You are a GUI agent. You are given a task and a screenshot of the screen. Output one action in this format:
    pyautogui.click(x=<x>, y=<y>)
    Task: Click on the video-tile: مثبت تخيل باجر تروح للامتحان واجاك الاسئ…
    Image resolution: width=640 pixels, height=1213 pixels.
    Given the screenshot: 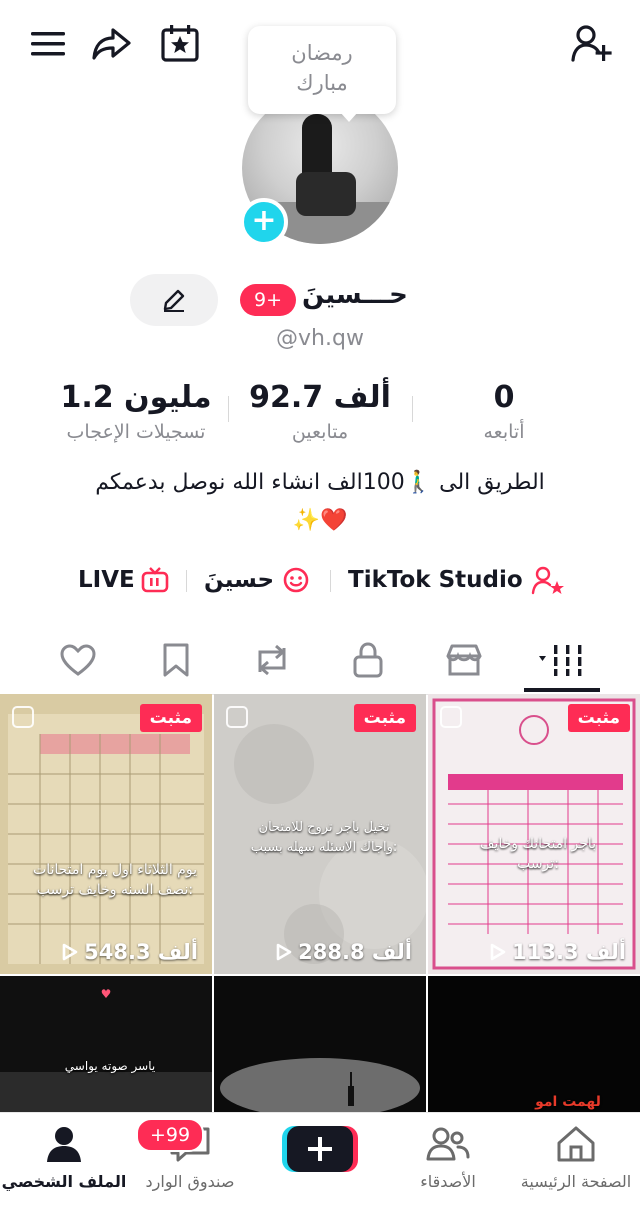 What is the action you would take?
    pyautogui.click(x=320, y=834)
    